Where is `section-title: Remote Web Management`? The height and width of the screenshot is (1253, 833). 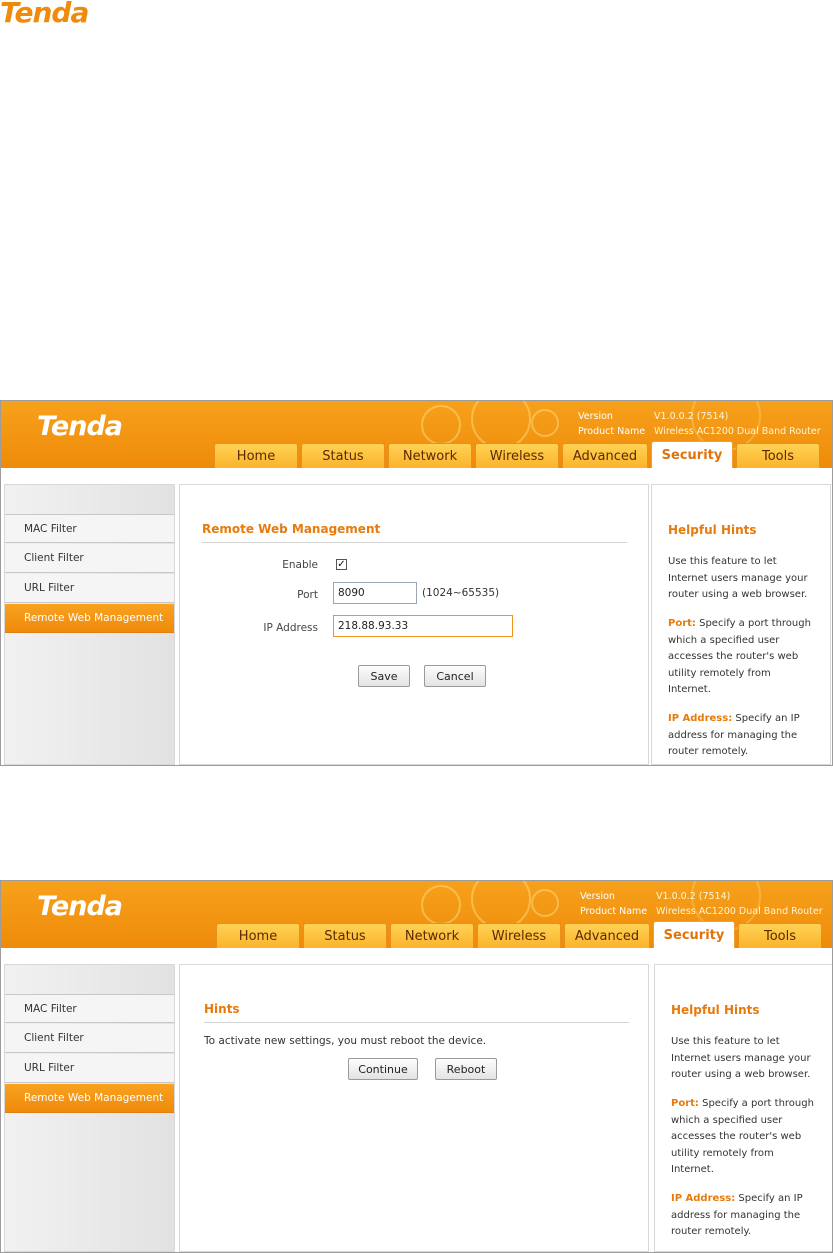
section-title: Remote Web Management is located at coordinates (291, 529).